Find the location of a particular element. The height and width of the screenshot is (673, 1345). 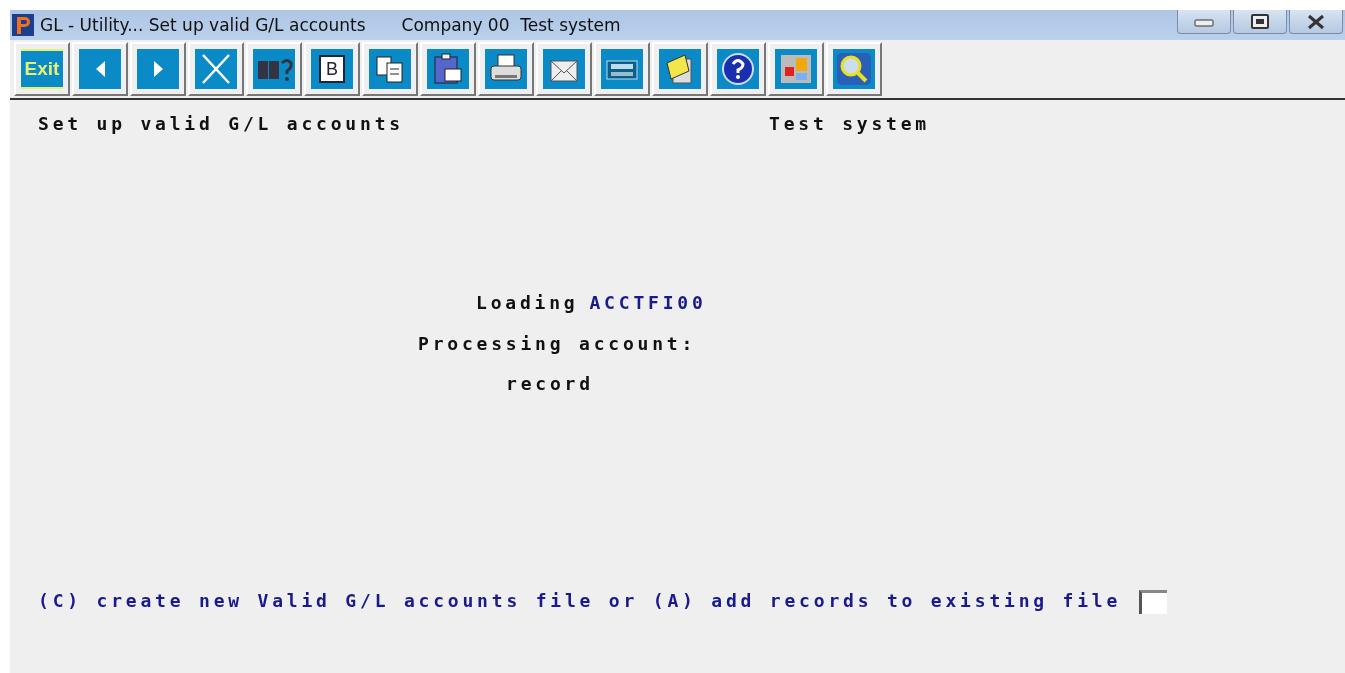

loading-label: Loading is located at coordinates (527, 302).